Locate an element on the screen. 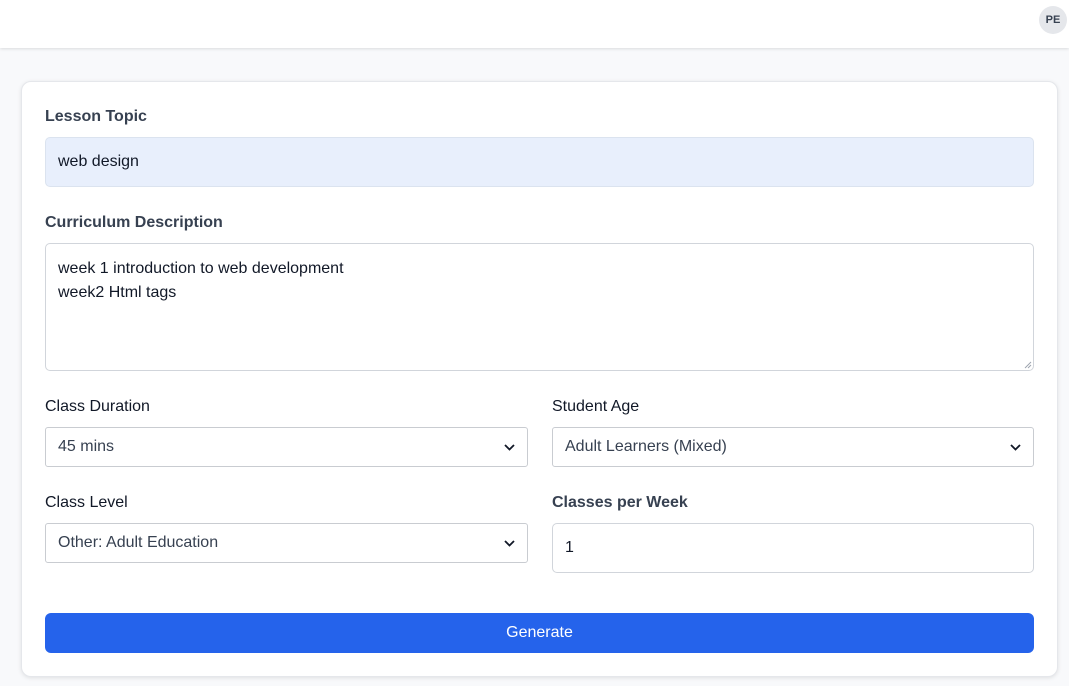 This screenshot has width=1069, height=686. class-duration-selected: 45 mins is located at coordinates (86, 446).